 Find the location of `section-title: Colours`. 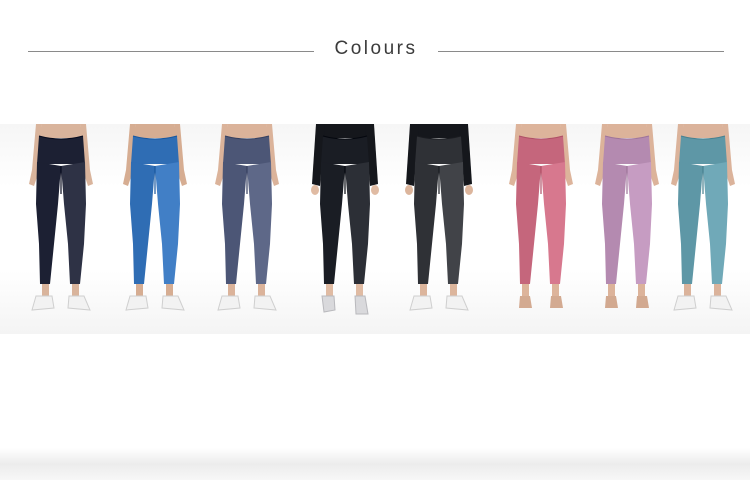

section-title: Colours is located at coordinates (376, 48).